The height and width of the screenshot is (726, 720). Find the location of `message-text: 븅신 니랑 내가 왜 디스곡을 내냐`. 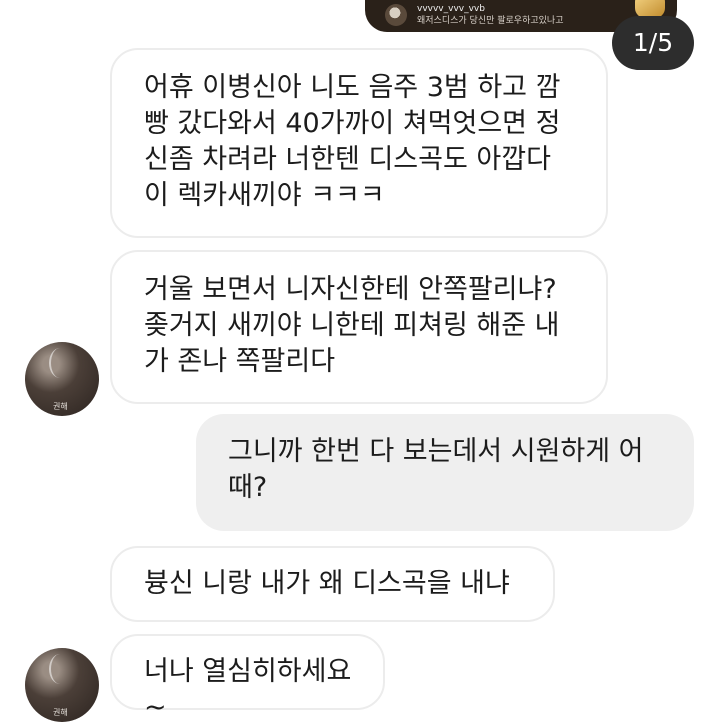

message-text: 븅신 니랑 내가 왜 디스곡을 내냐 is located at coordinates (327, 583).